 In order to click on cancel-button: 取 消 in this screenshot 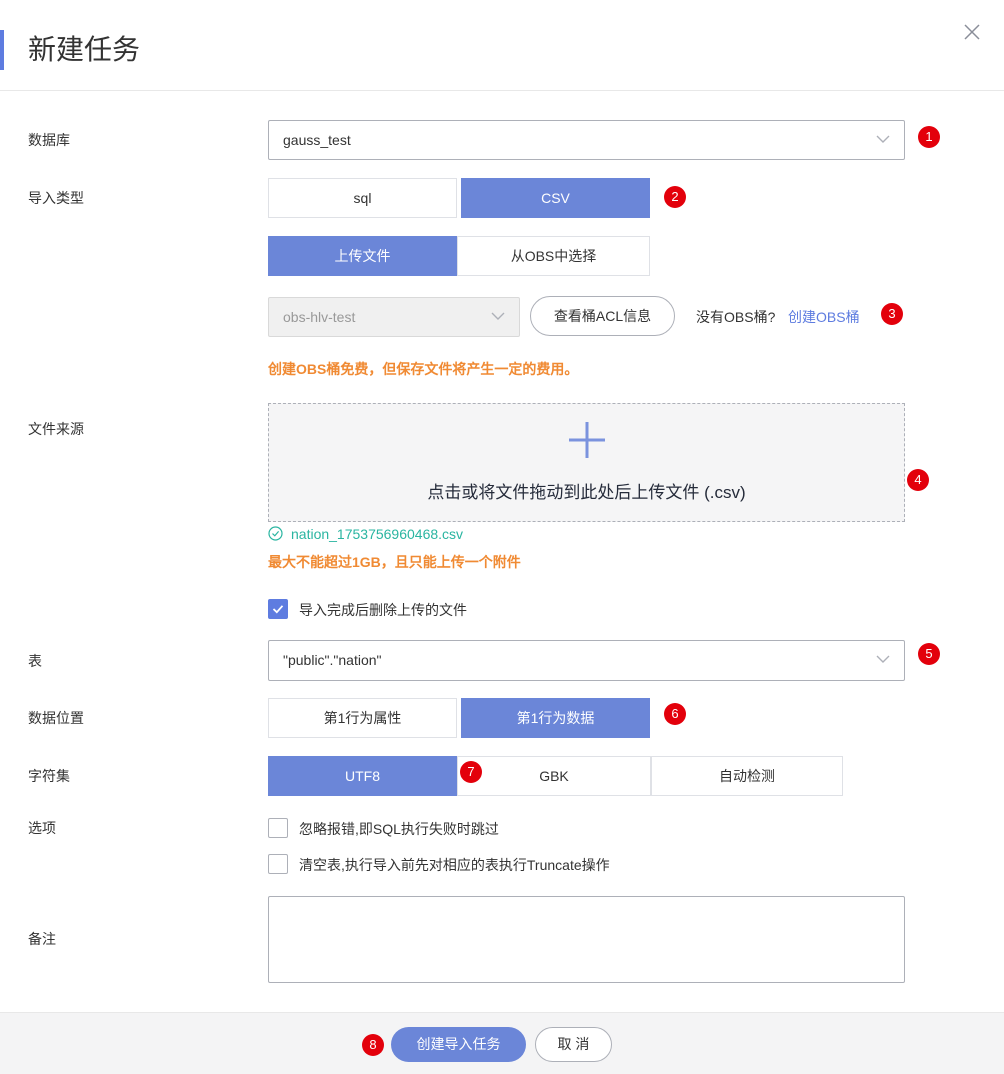, I will do `click(573, 1044)`.